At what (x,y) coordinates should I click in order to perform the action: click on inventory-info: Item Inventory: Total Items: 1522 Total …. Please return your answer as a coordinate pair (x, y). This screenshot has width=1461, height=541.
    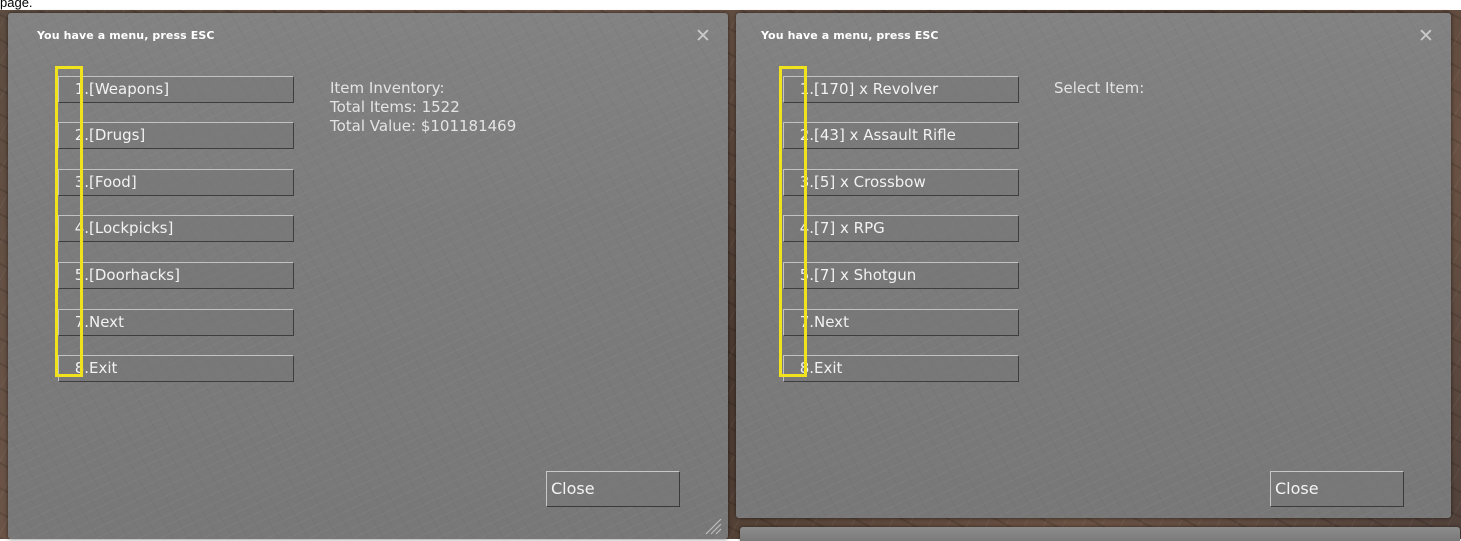
    Looking at the image, I should click on (423, 107).